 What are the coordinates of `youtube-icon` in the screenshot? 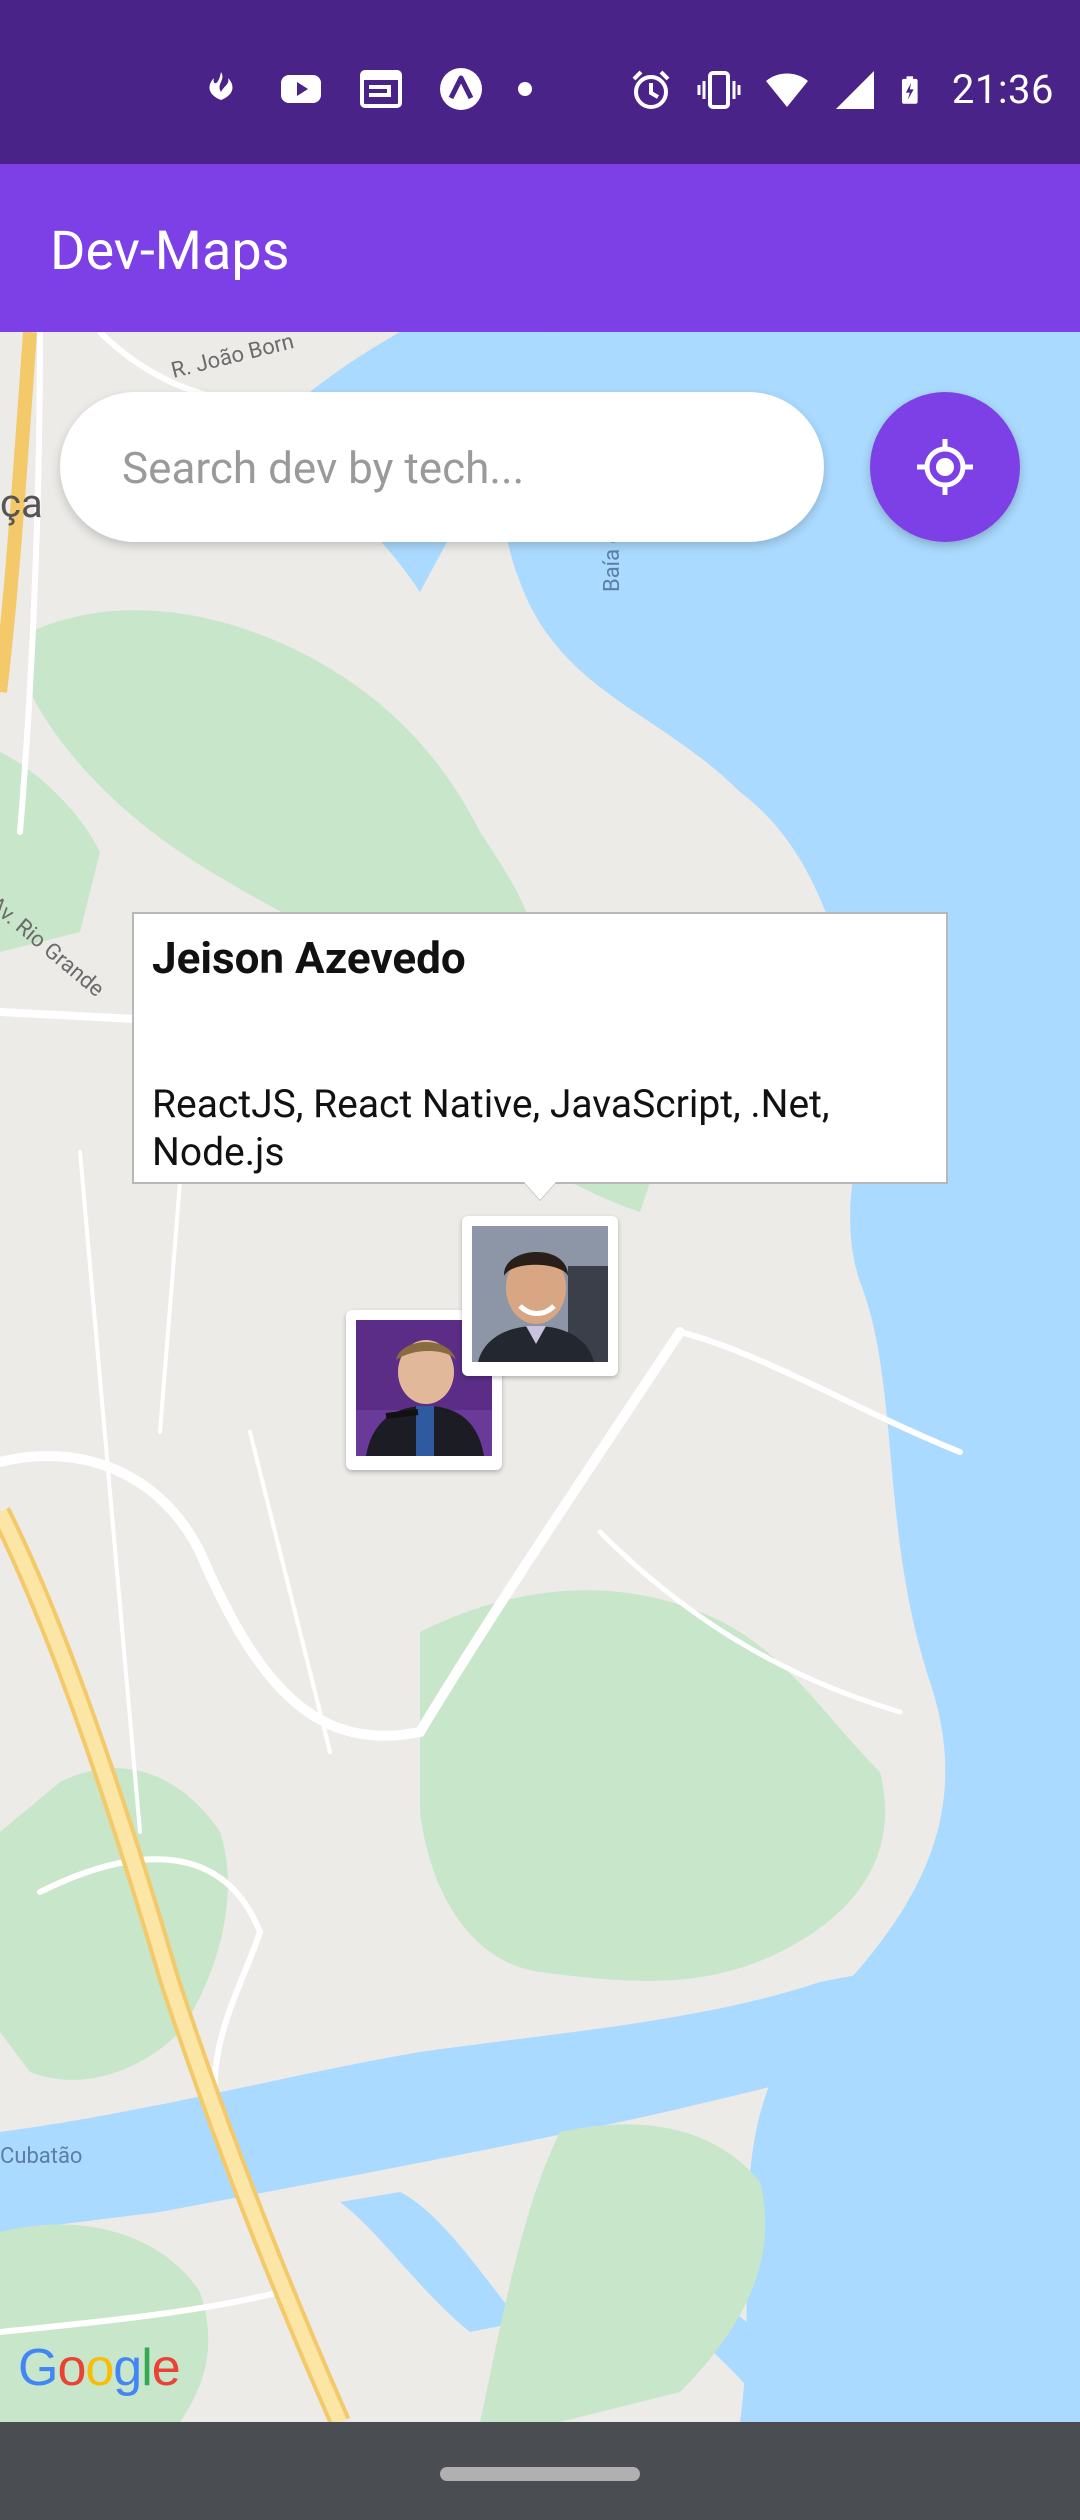 It's located at (301, 89).